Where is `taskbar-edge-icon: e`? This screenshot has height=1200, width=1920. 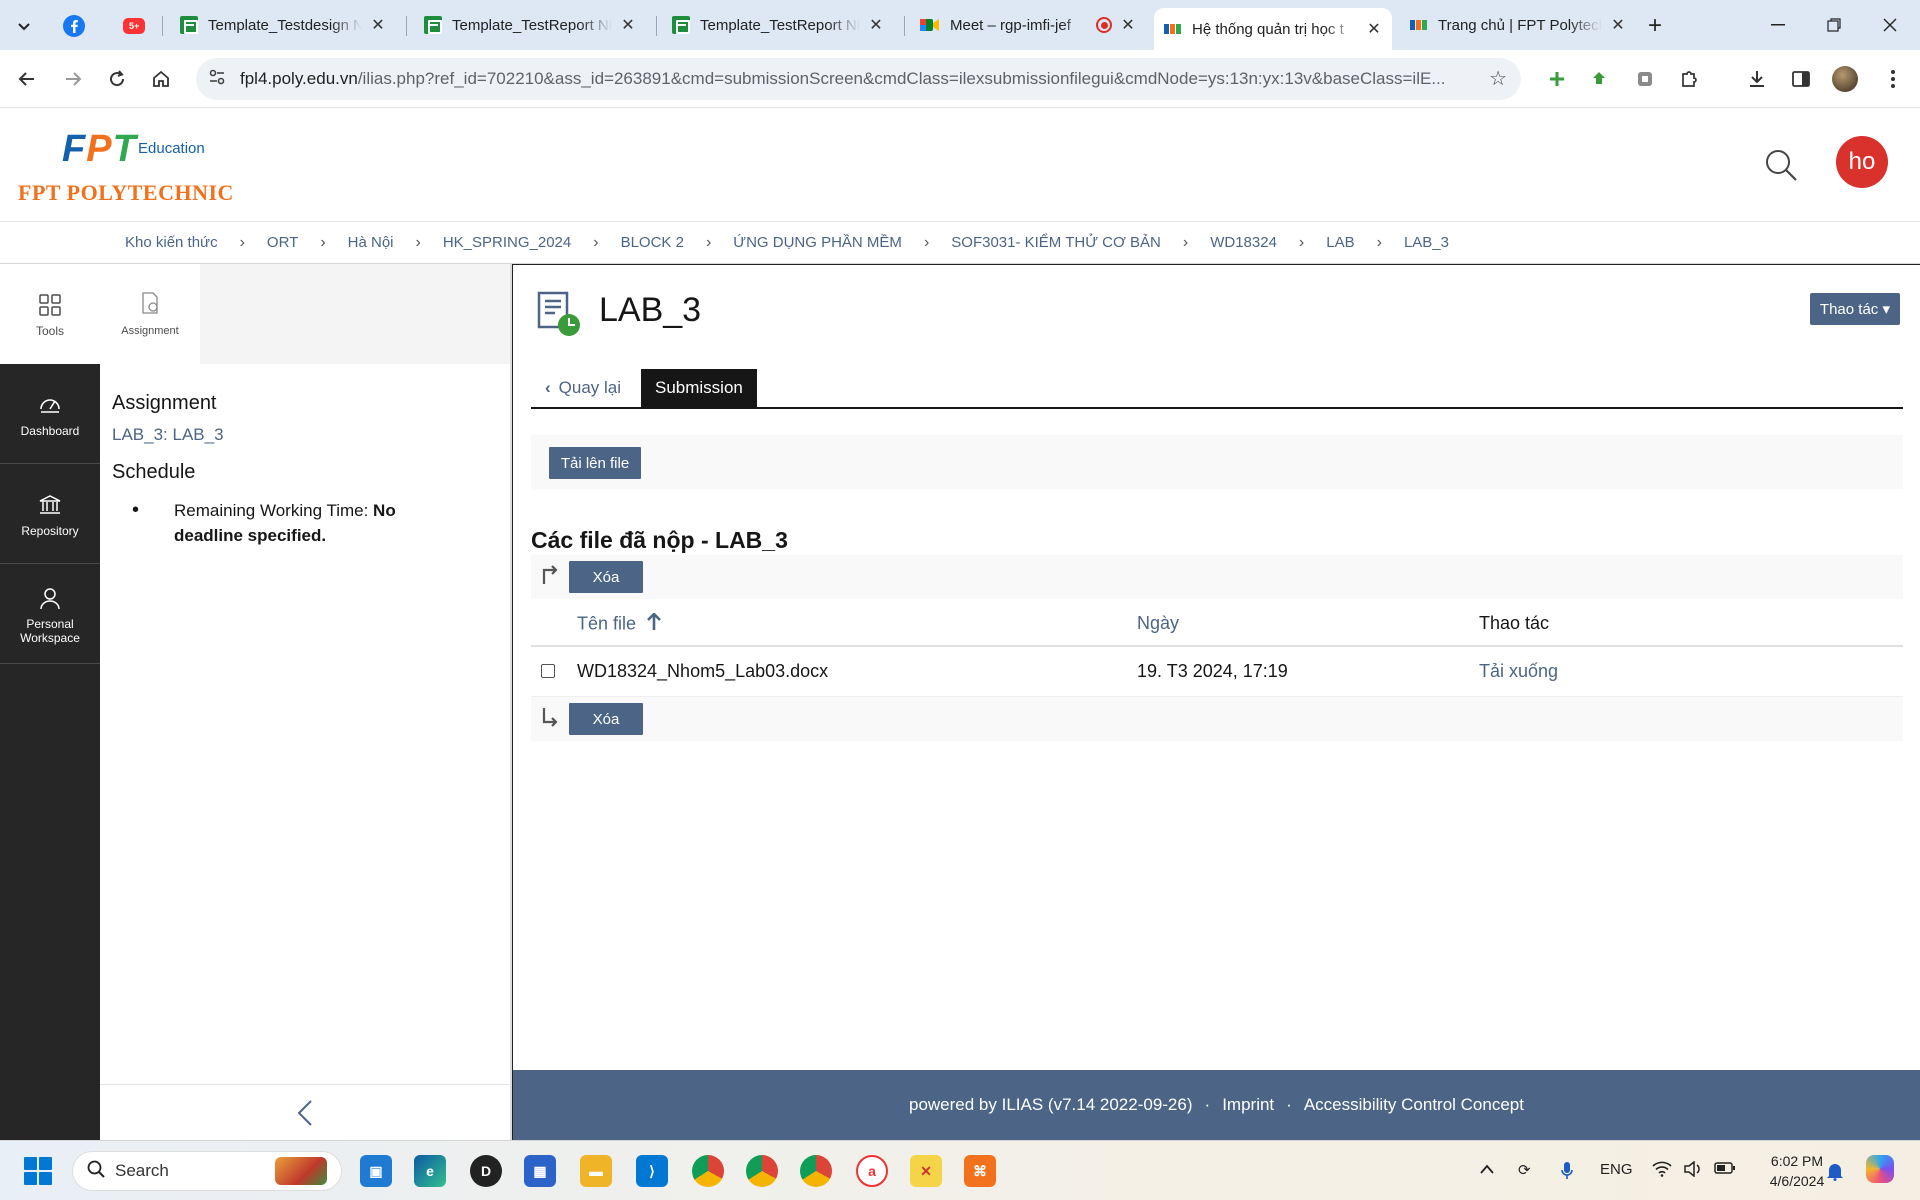
taskbar-edge-icon: e is located at coordinates (430, 1171).